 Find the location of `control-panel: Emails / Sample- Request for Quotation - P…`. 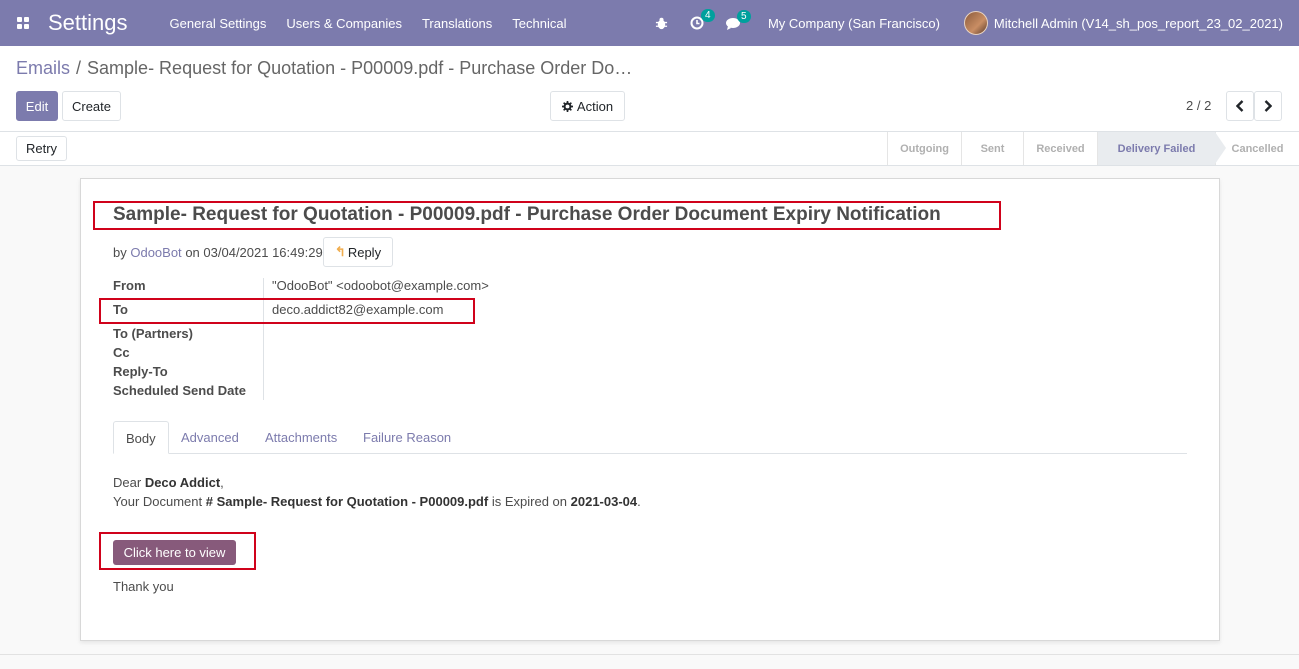

control-panel: Emails / Sample- Request for Quotation - P… is located at coordinates (649, 89).